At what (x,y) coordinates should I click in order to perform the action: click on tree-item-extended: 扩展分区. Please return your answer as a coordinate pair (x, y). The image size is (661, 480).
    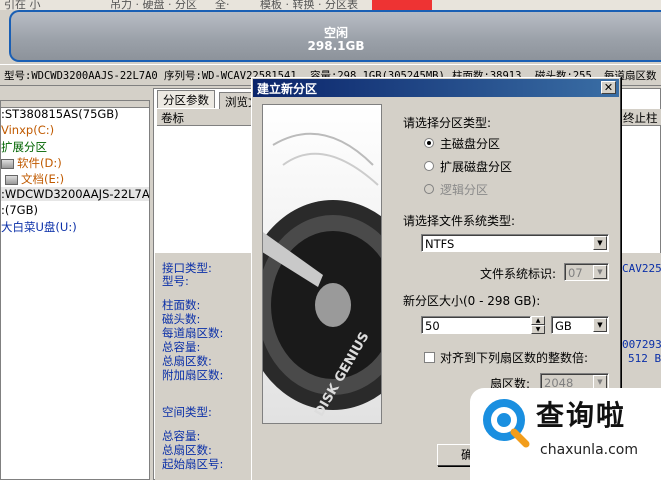
    Looking at the image, I should click on (24, 147).